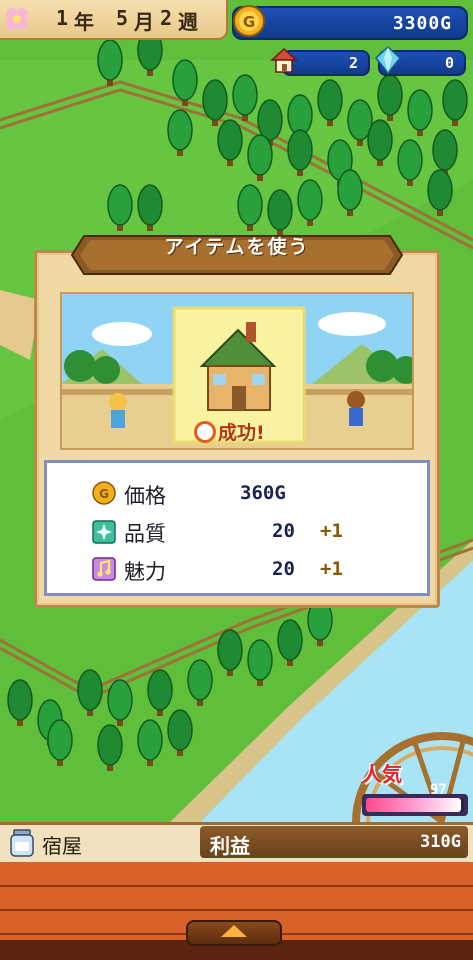 The image size is (473, 960). What do you see at coordinates (422, 23) in the screenshot?
I see `money-value: 3300G` at bounding box center [422, 23].